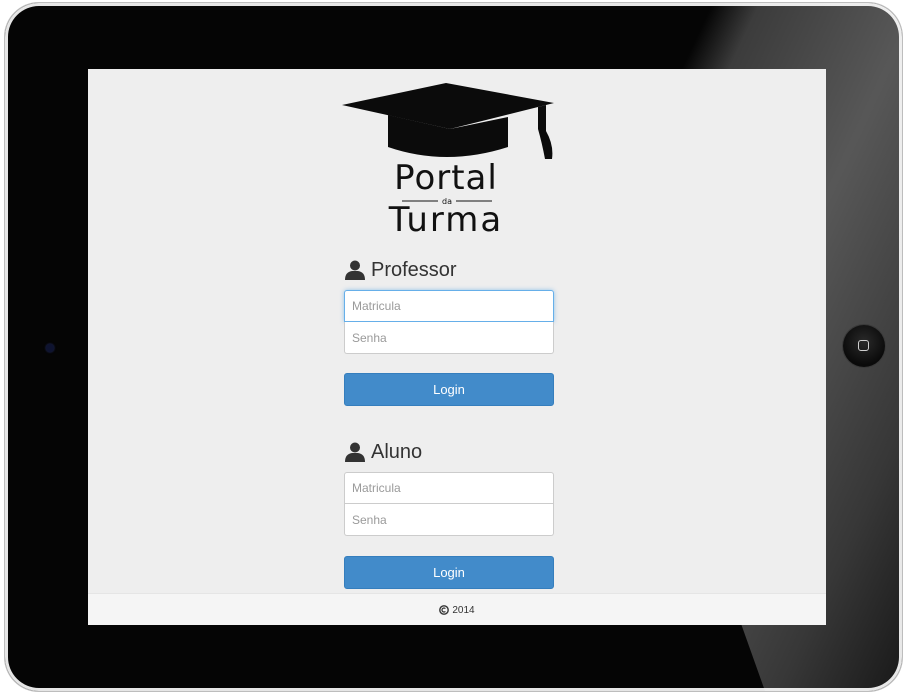  Describe the element at coordinates (414, 269) in the screenshot. I see `professor-title: Professor` at that location.